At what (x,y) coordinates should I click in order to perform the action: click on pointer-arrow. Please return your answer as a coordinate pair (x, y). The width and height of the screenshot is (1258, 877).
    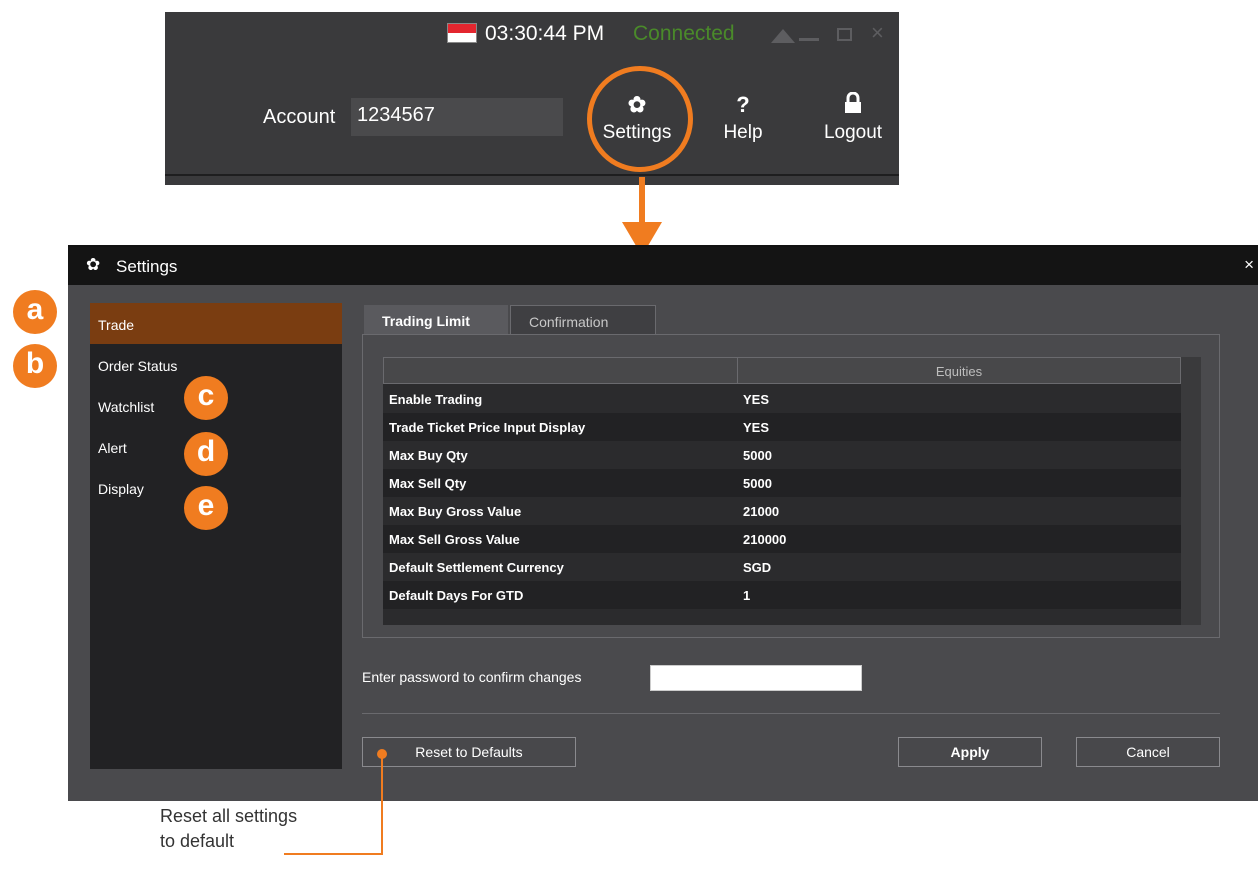
    Looking at the image, I should click on (642, 202).